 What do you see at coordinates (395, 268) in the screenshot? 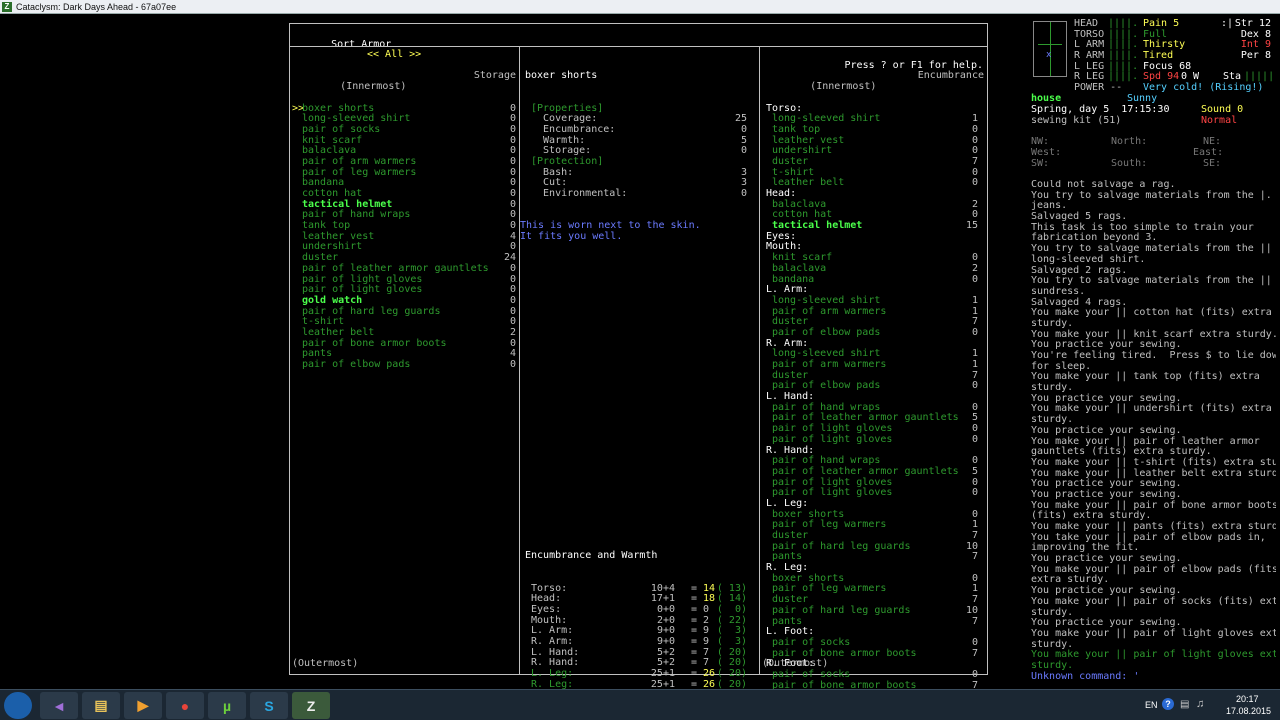
I see `worn-item-name: pair of leather armor gauntlets` at bounding box center [395, 268].